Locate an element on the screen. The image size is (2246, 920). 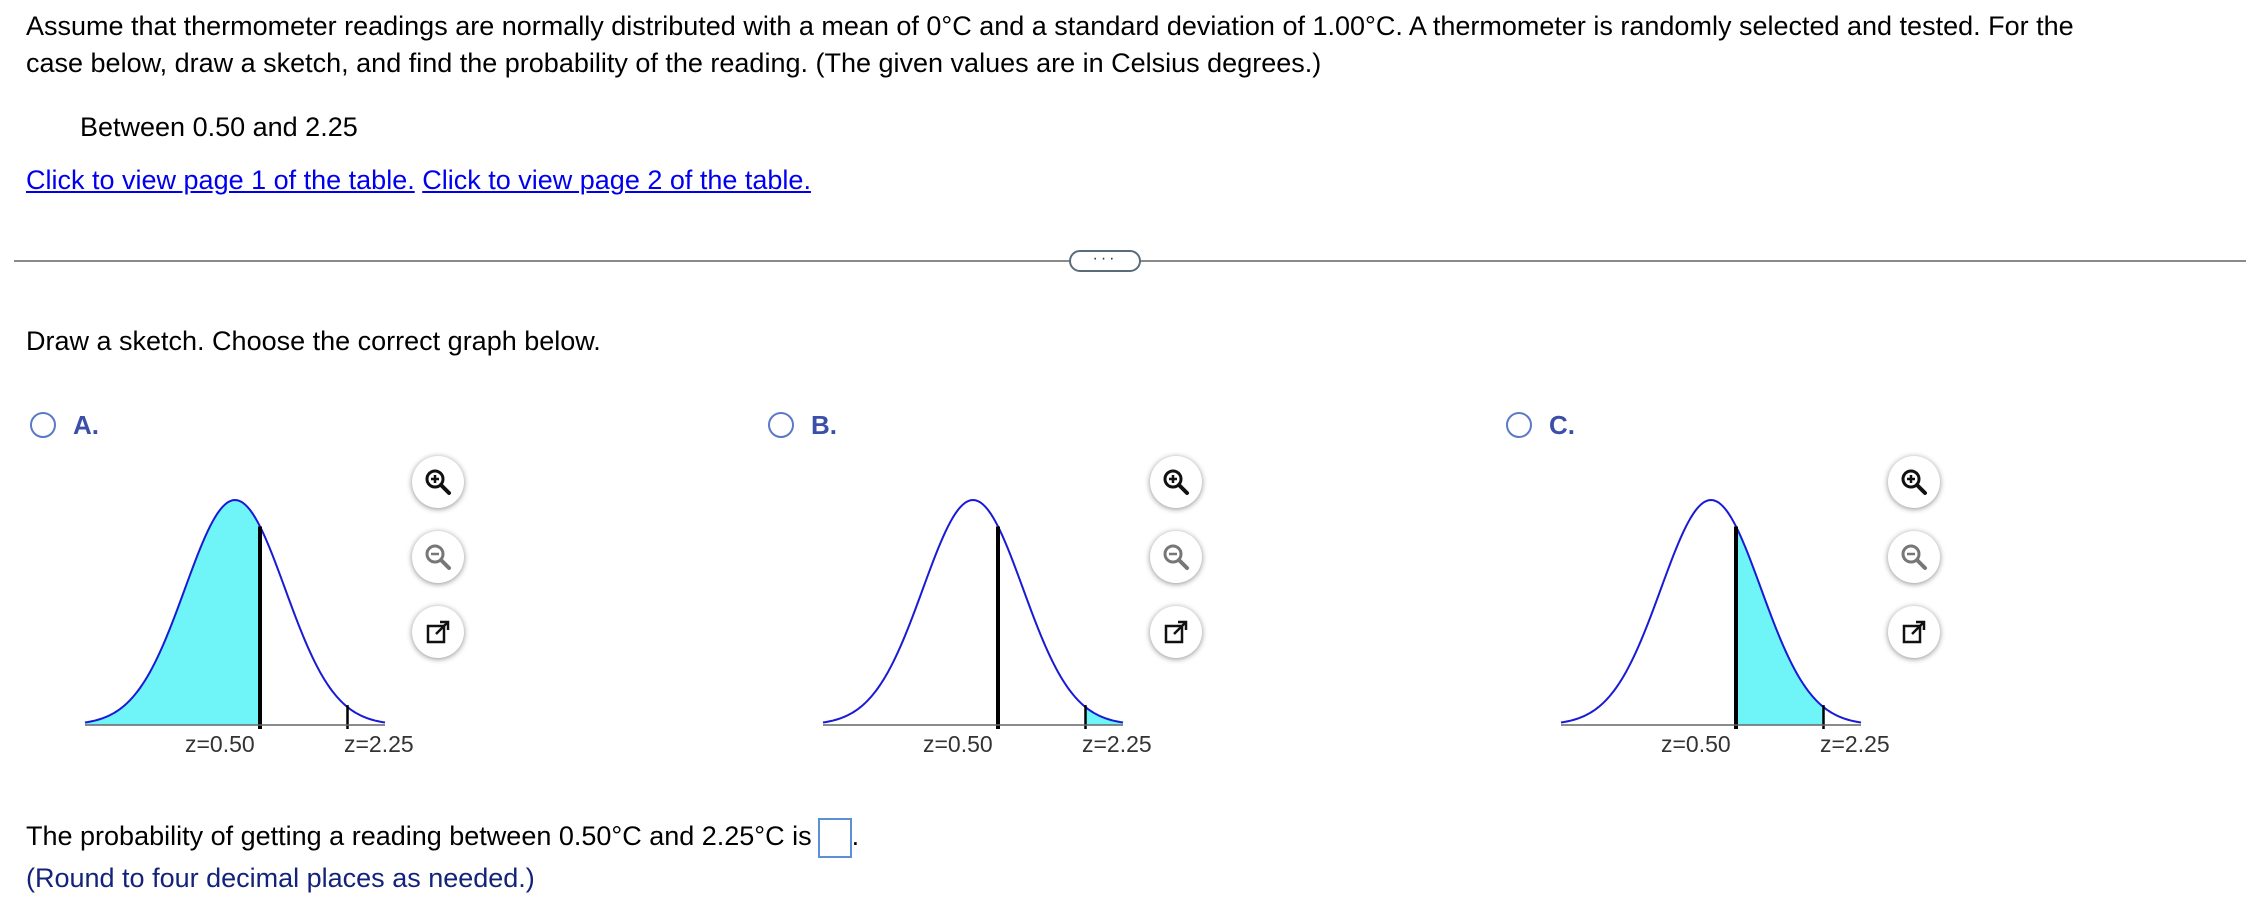
option-c-graph is located at coordinates (1711, 613).